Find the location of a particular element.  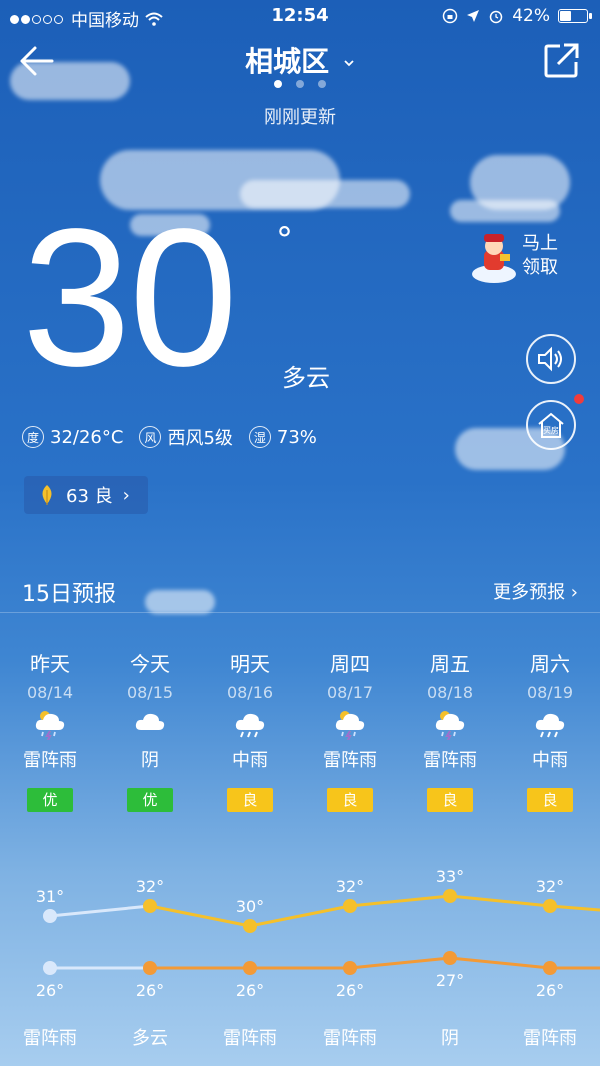

night-weather: 阴 is located at coordinates (450, 1038).